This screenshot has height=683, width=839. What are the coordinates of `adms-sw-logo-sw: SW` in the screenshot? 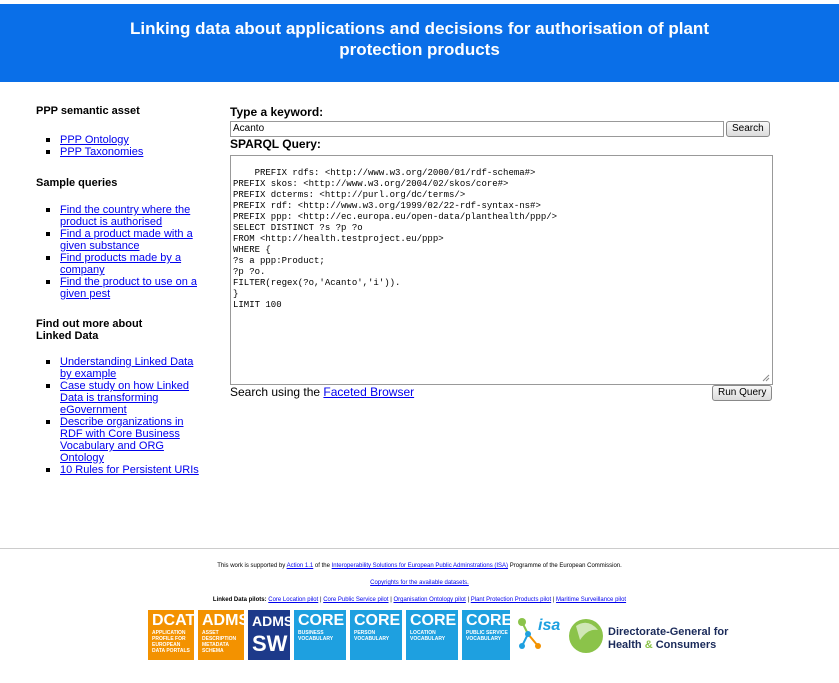 It's located at (270, 643).